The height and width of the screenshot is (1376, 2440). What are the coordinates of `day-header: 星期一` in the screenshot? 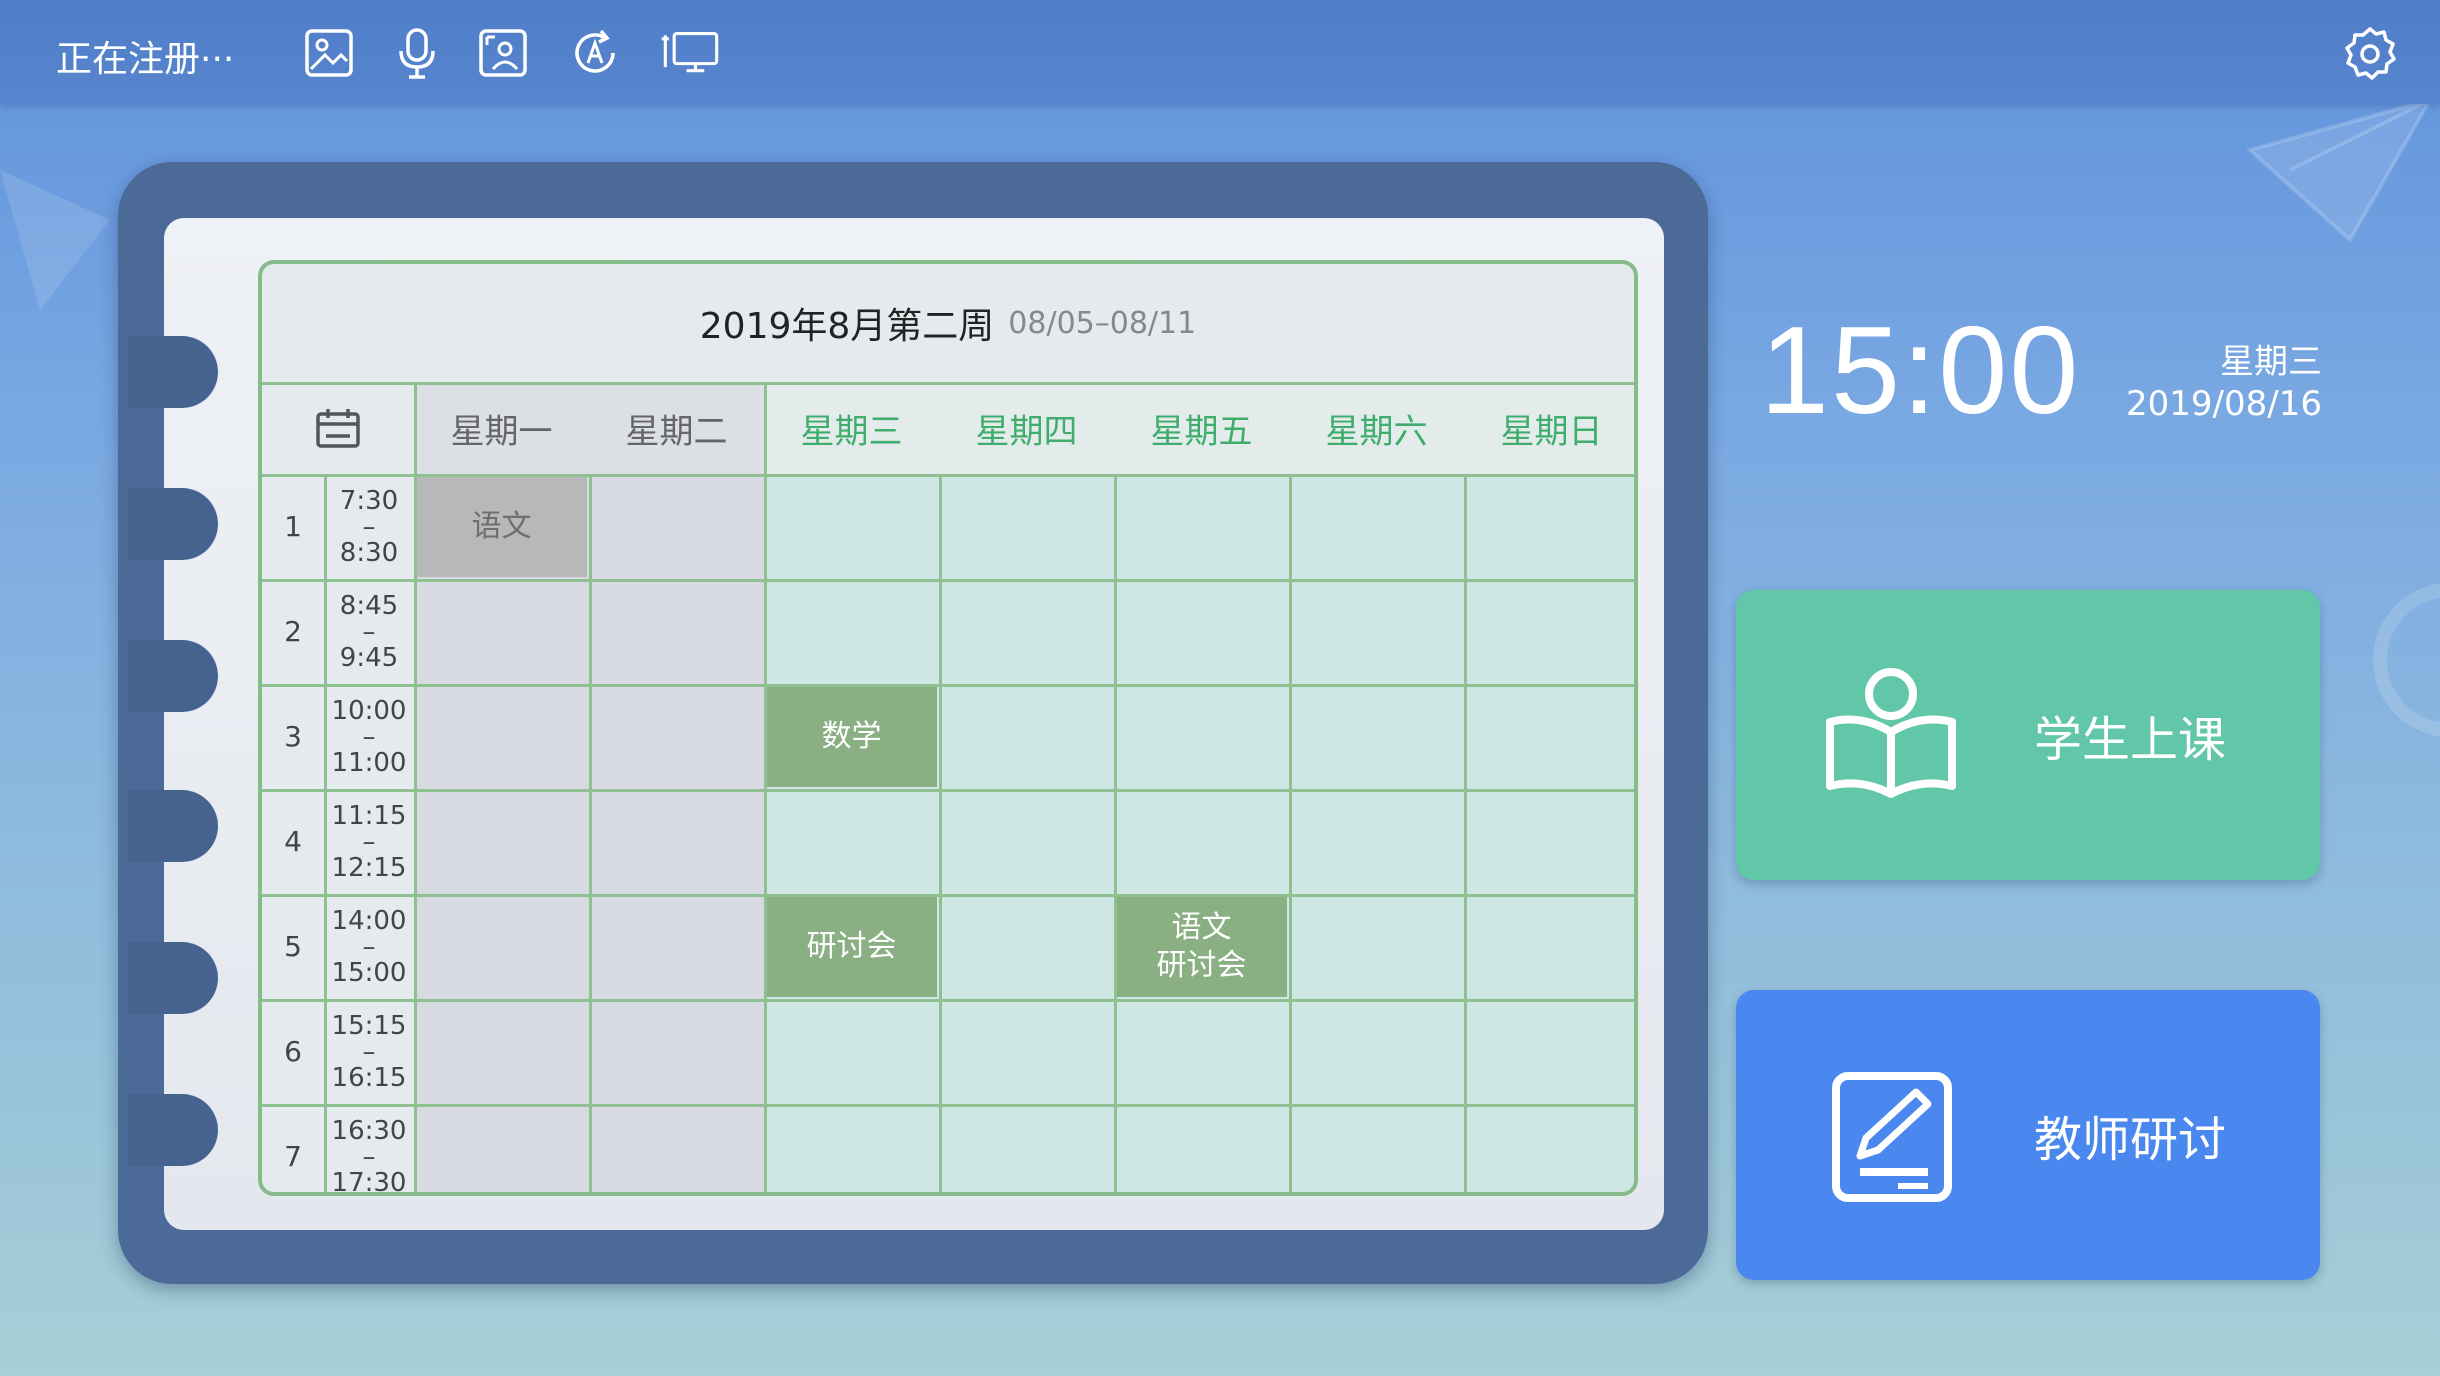 It's located at (501, 428).